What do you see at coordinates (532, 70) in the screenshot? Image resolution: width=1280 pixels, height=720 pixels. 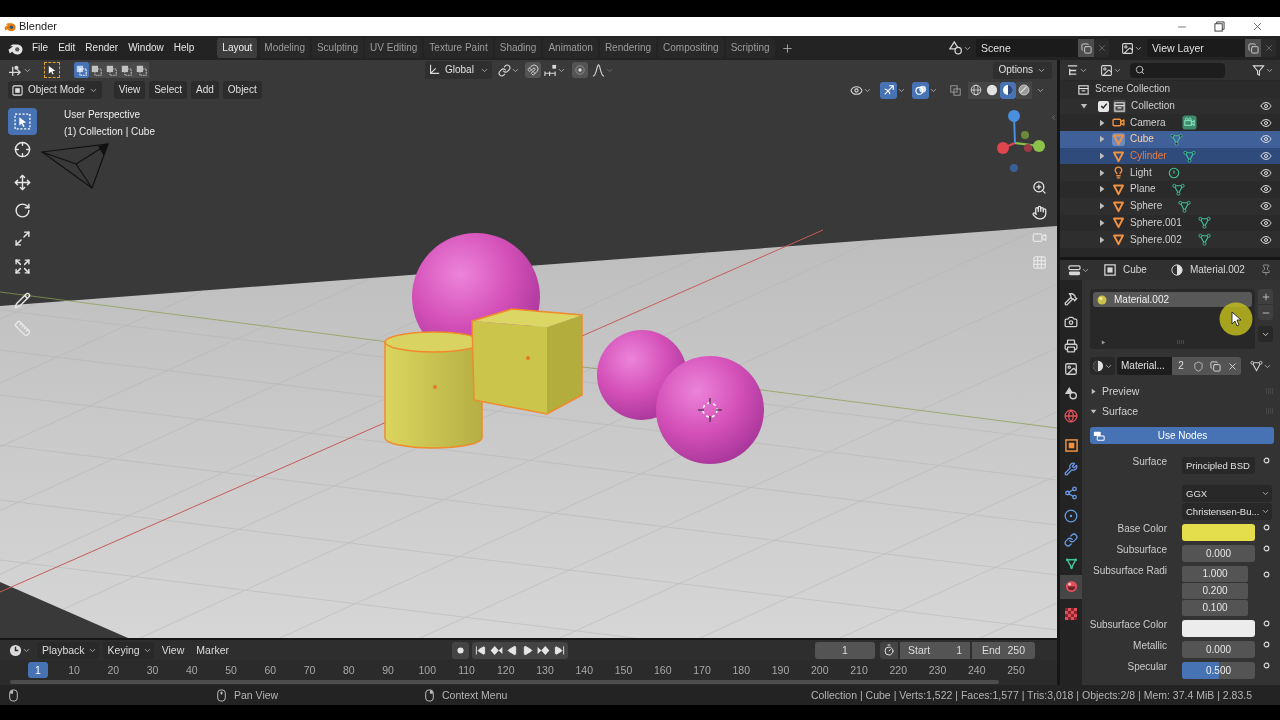 I see `snap-toggle` at bounding box center [532, 70].